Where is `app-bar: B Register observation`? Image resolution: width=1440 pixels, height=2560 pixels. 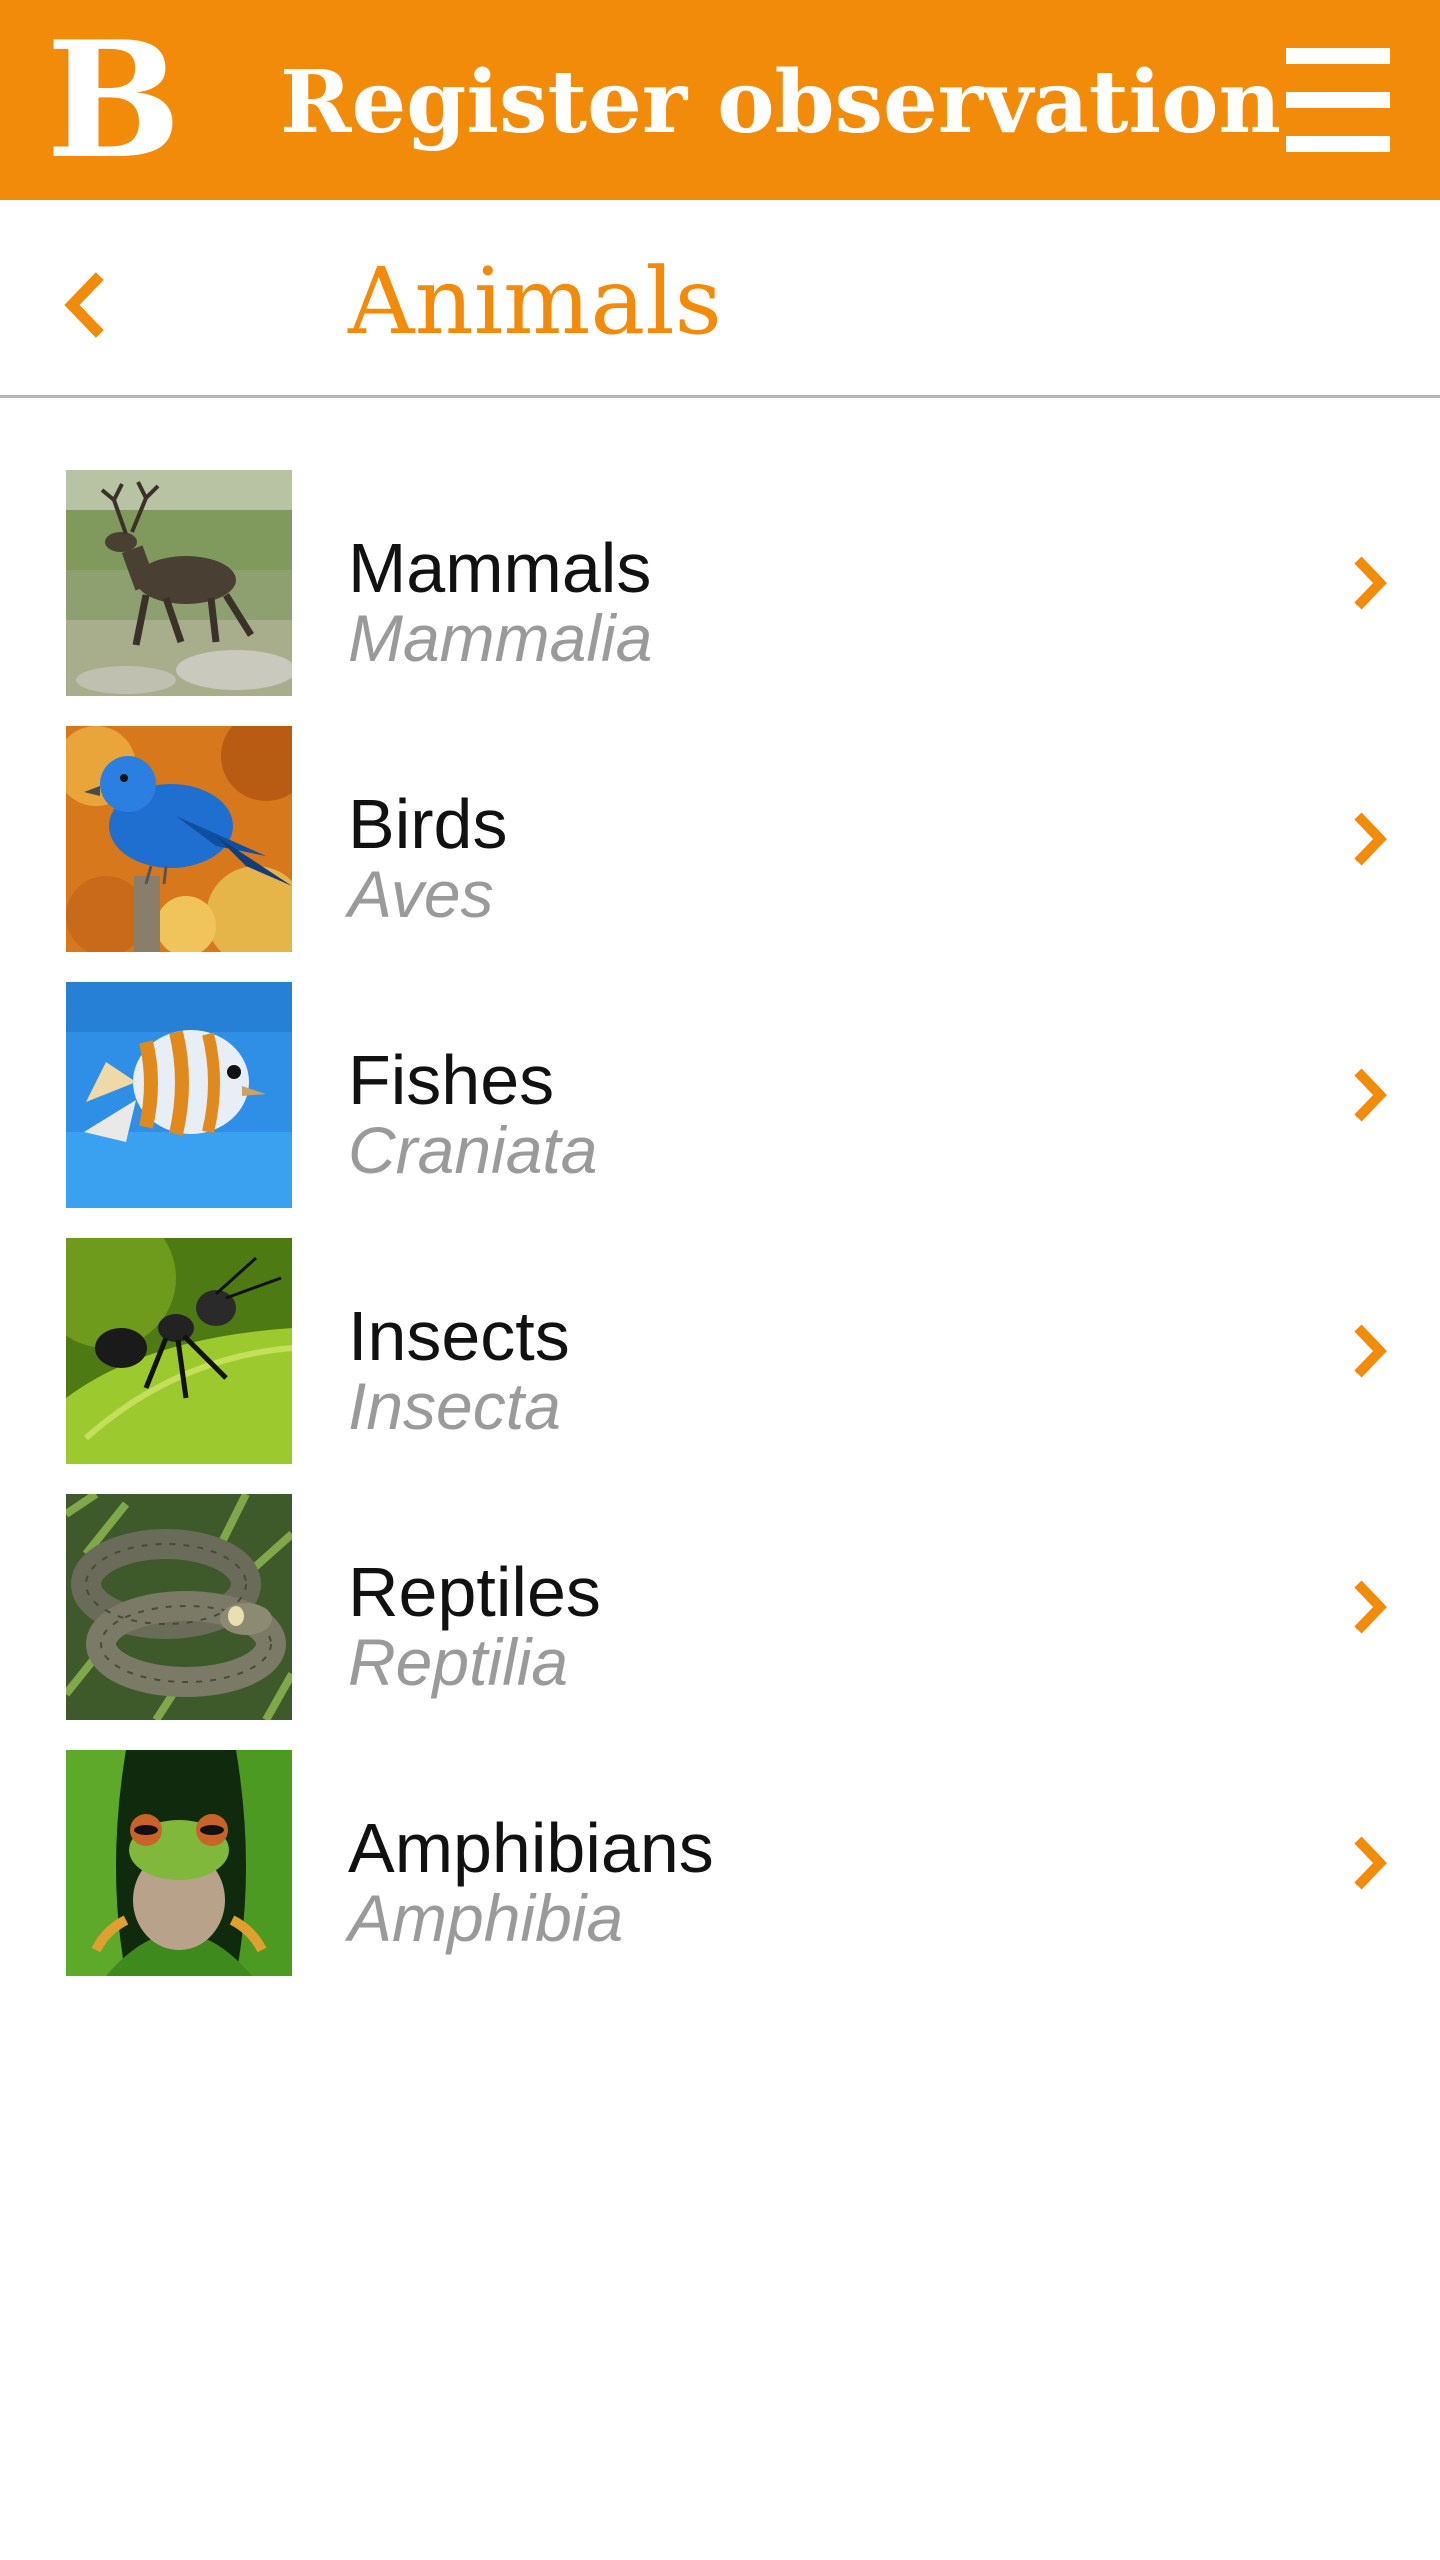
app-bar: B Register observation is located at coordinates (720, 100).